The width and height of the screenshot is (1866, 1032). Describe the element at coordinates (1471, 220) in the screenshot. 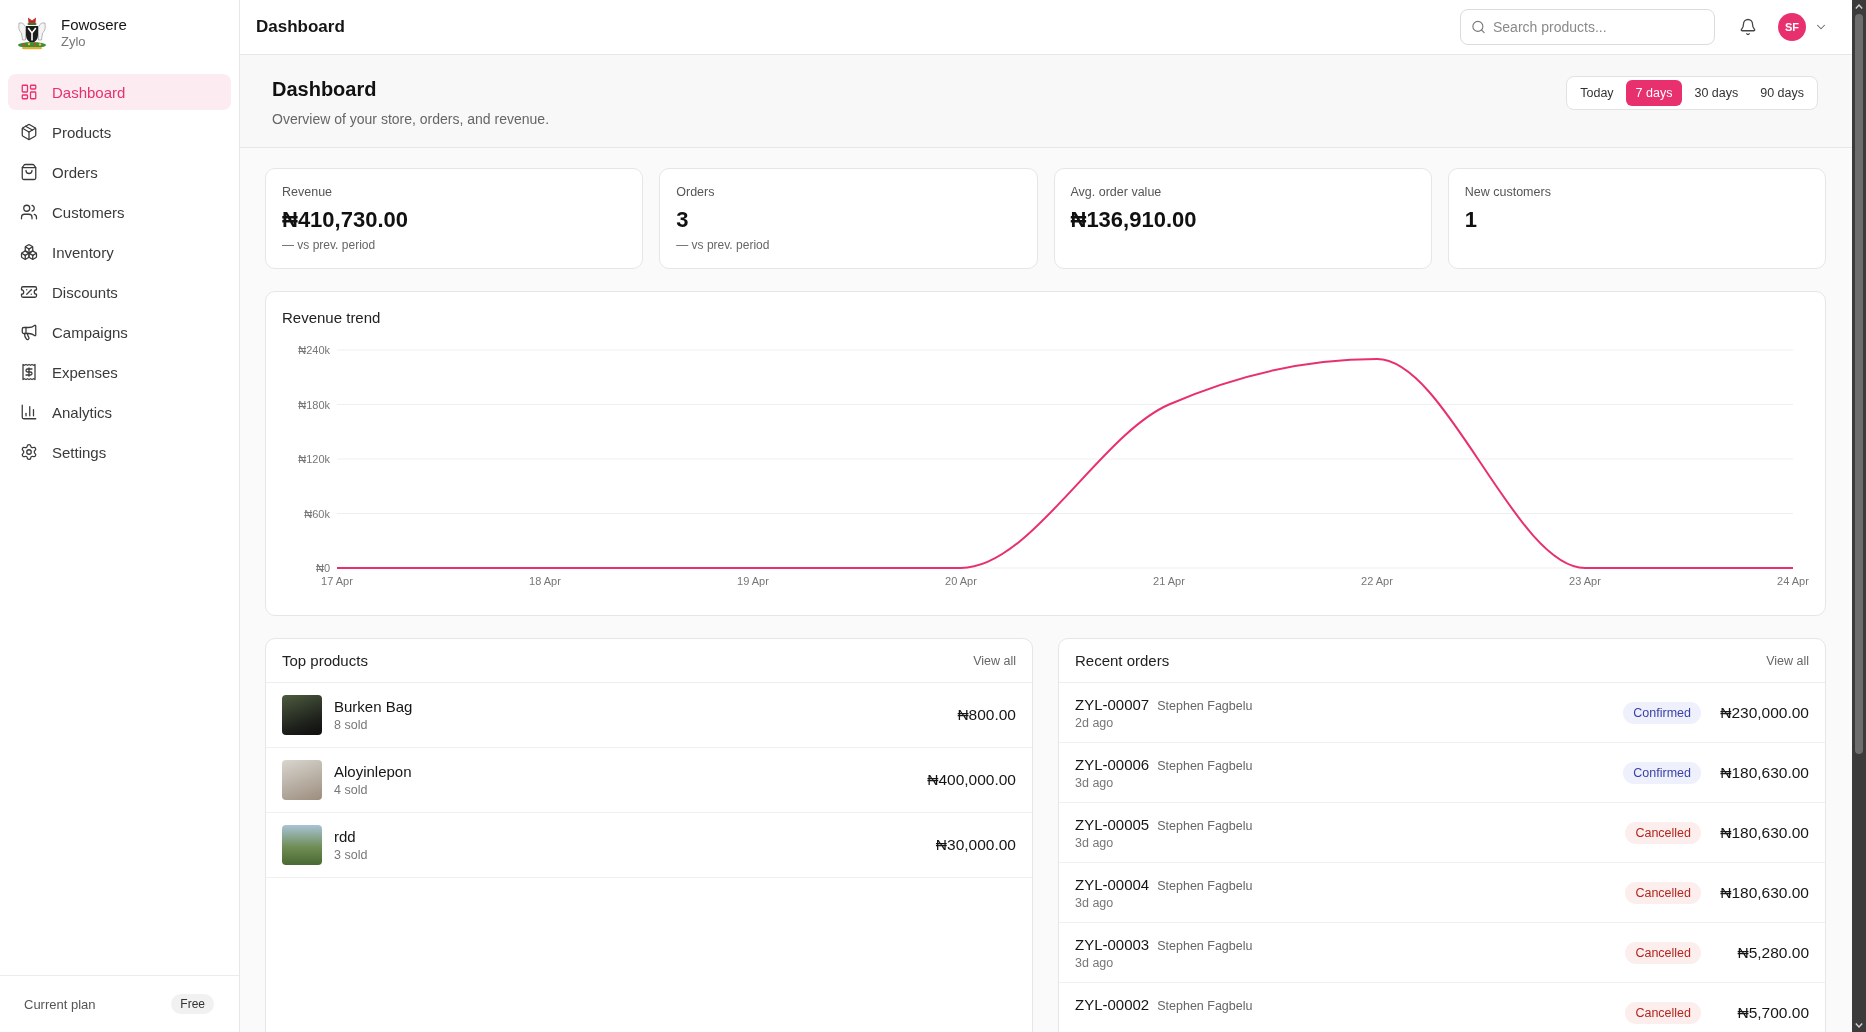

I see `stat-value: 1` at that location.